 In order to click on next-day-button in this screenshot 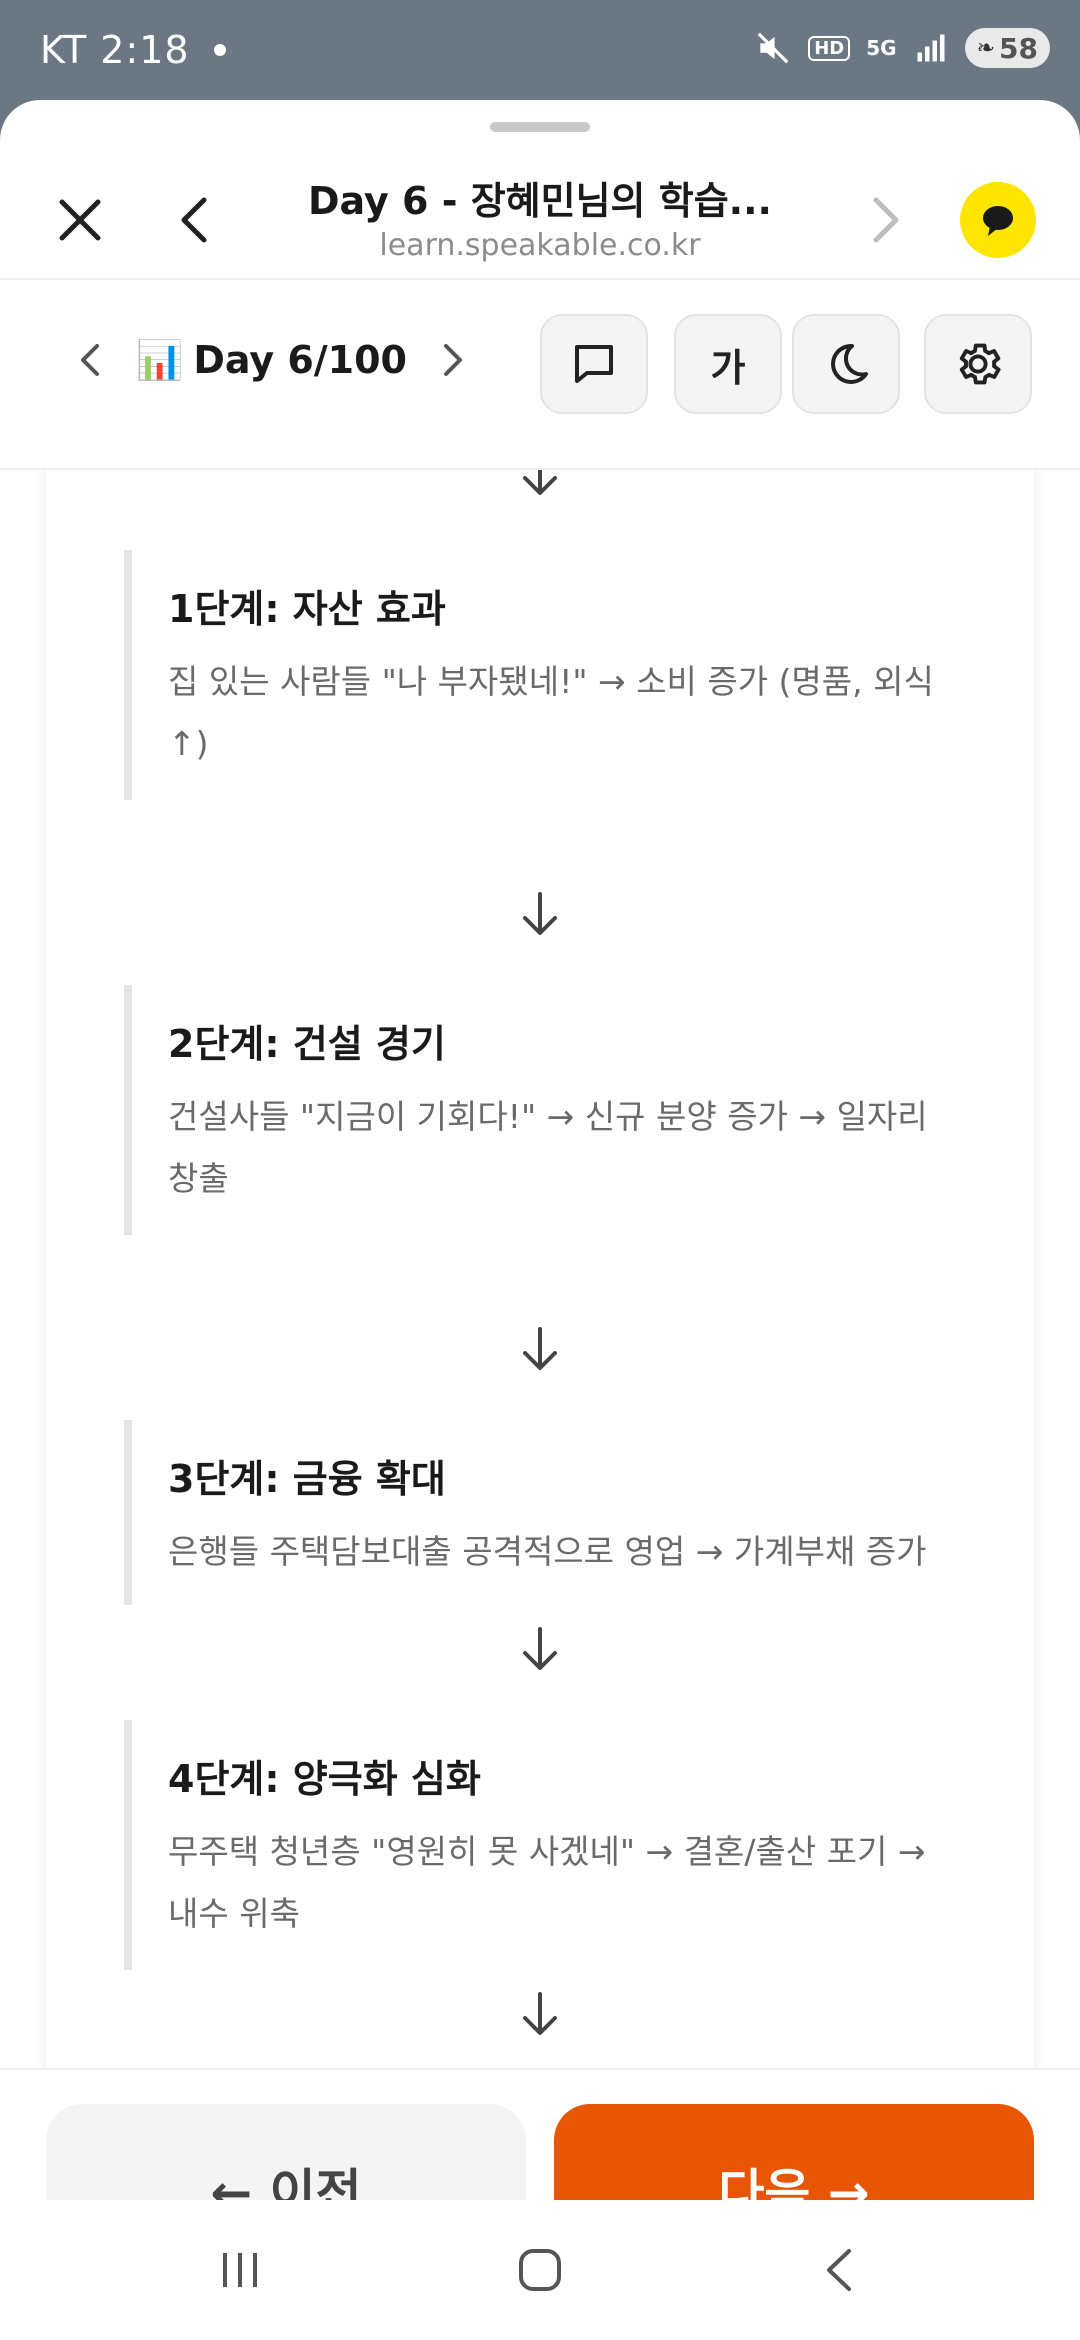, I will do `click(453, 360)`.